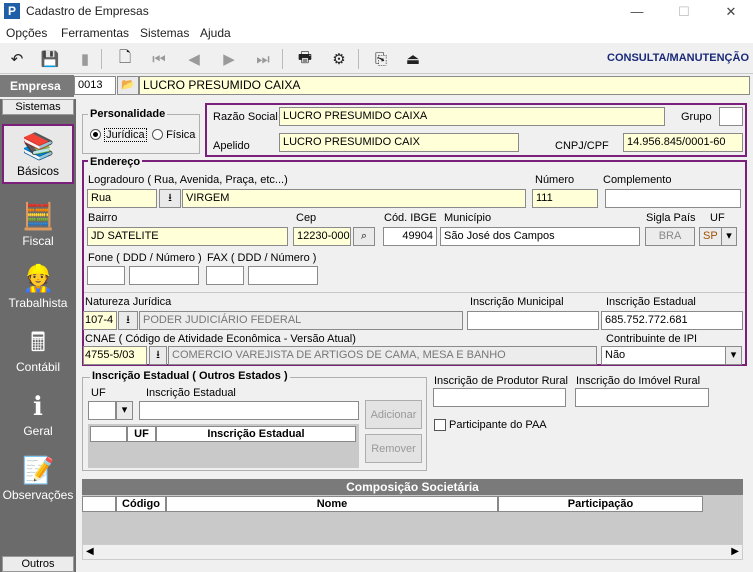  I want to click on col-insc-header: Inscrição Estadual, so click(256, 434).